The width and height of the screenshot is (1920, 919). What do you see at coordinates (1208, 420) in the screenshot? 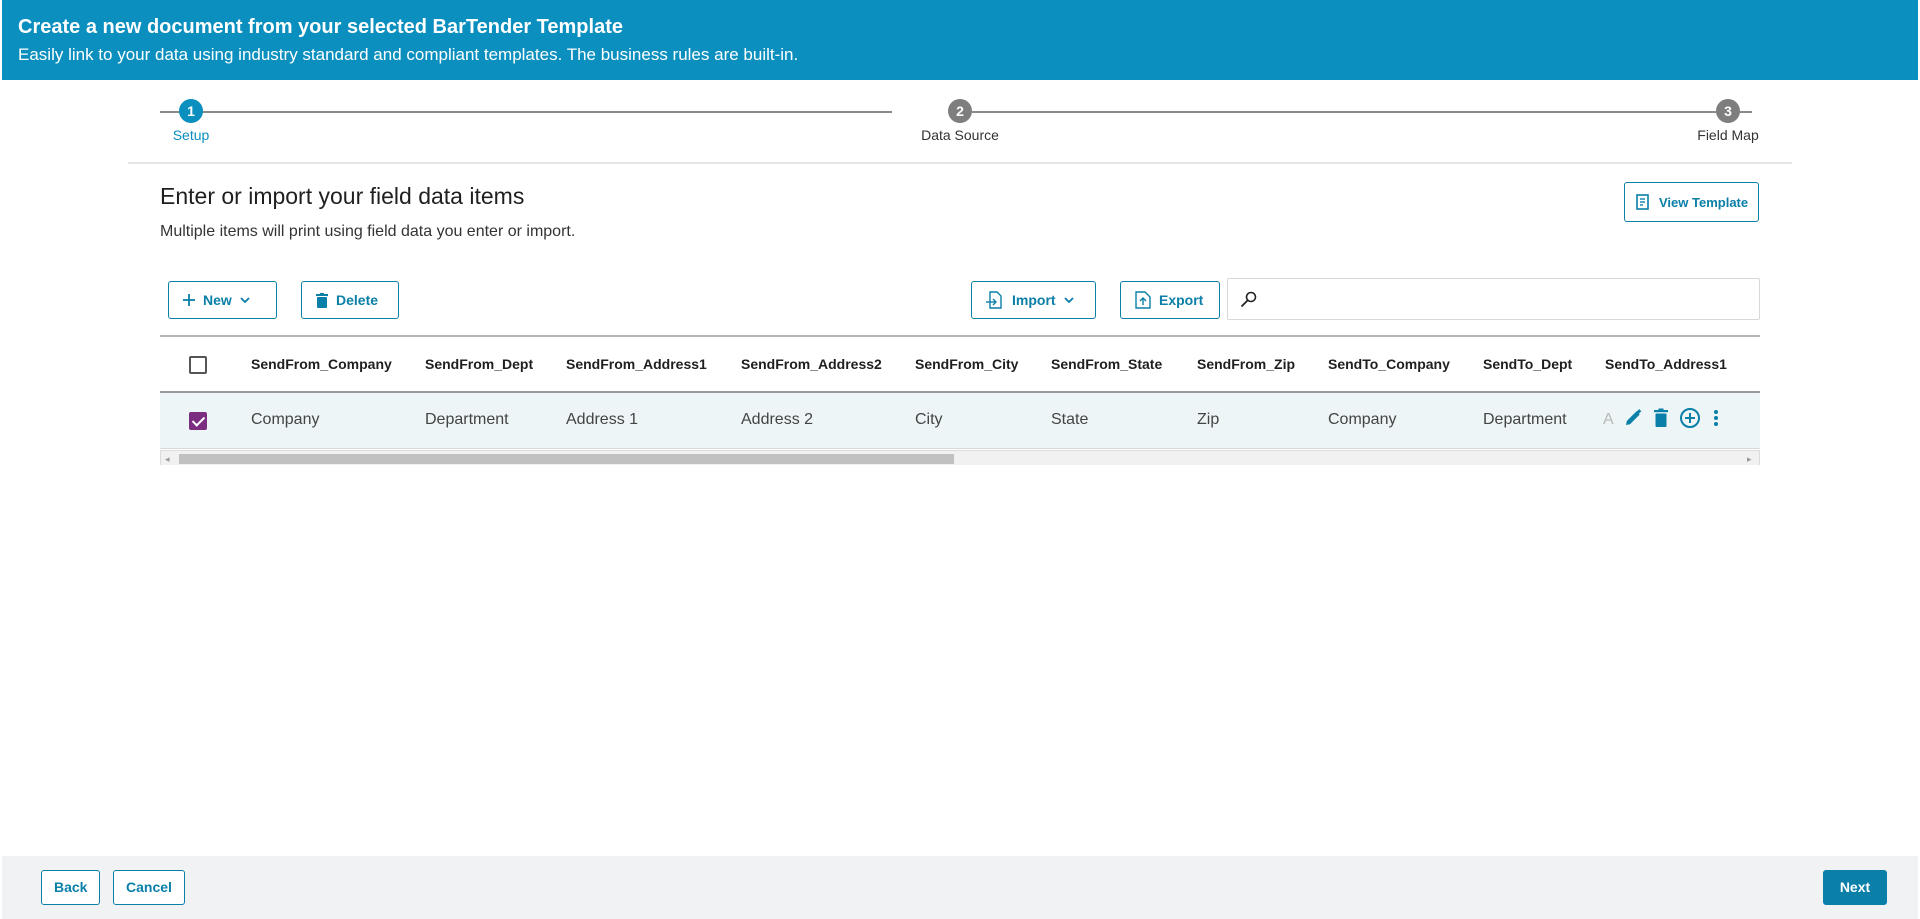
I see `table-cell: Zip` at bounding box center [1208, 420].